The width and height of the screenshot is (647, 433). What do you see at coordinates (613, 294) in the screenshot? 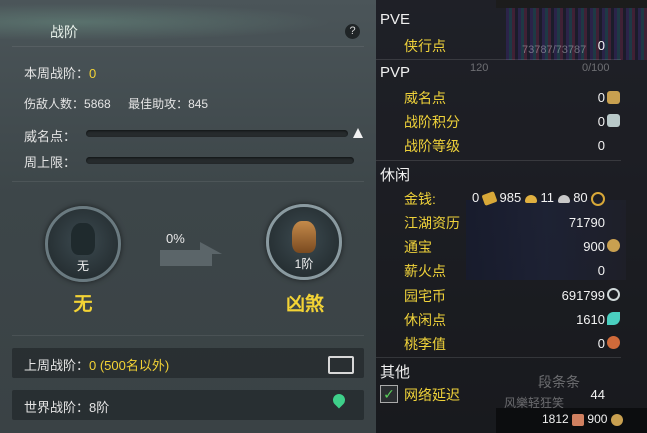
I see `garden-coin-icon` at bounding box center [613, 294].